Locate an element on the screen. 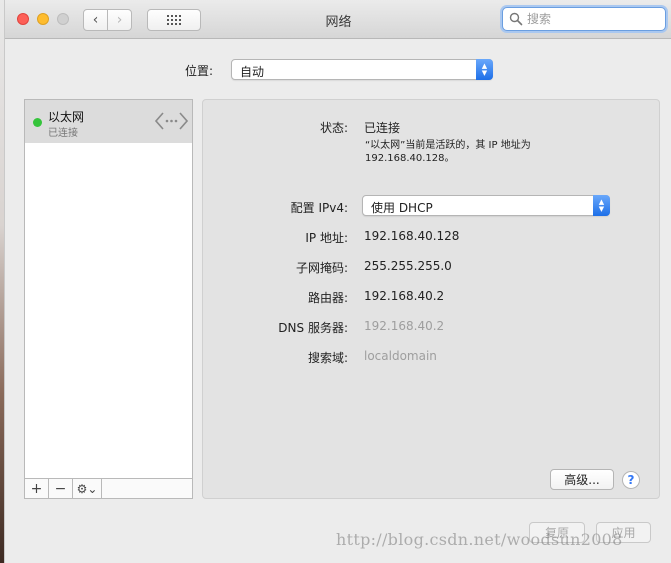 Image resolution: width=671 pixels, height=563 pixels. help-icon: ? is located at coordinates (631, 480).